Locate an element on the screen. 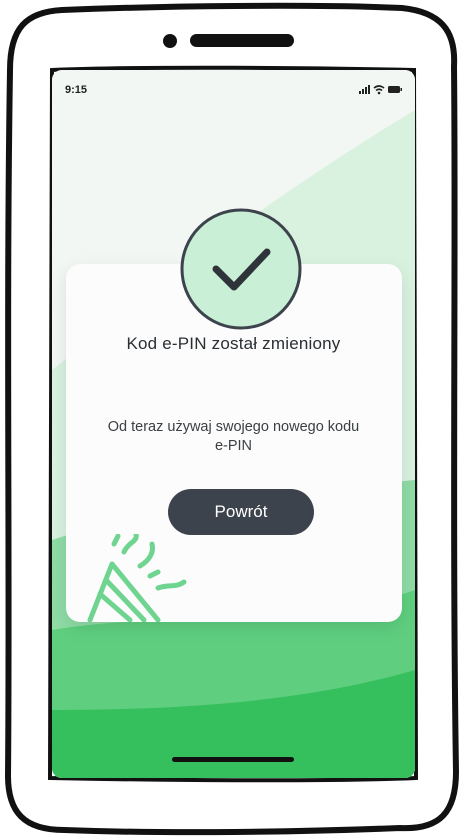  battery-icon is located at coordinates (395, 89).